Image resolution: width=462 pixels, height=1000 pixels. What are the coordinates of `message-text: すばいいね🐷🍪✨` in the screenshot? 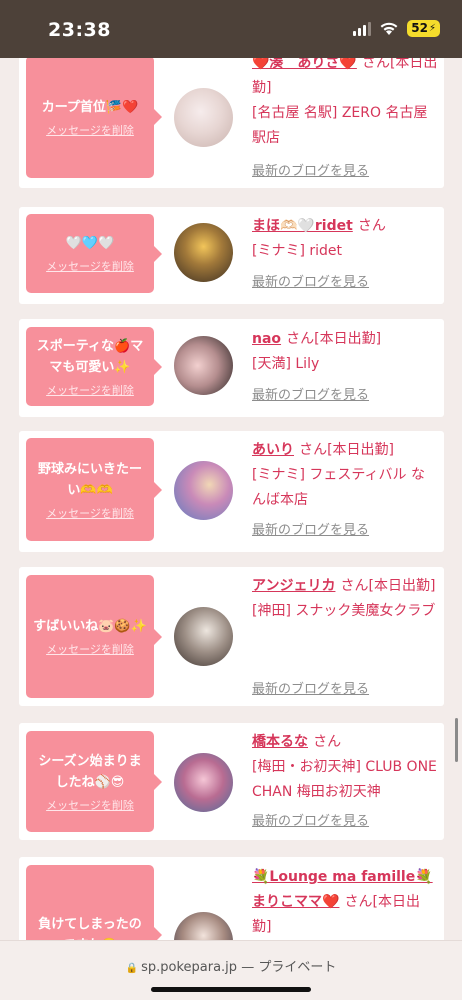 It's located at (90, 626).